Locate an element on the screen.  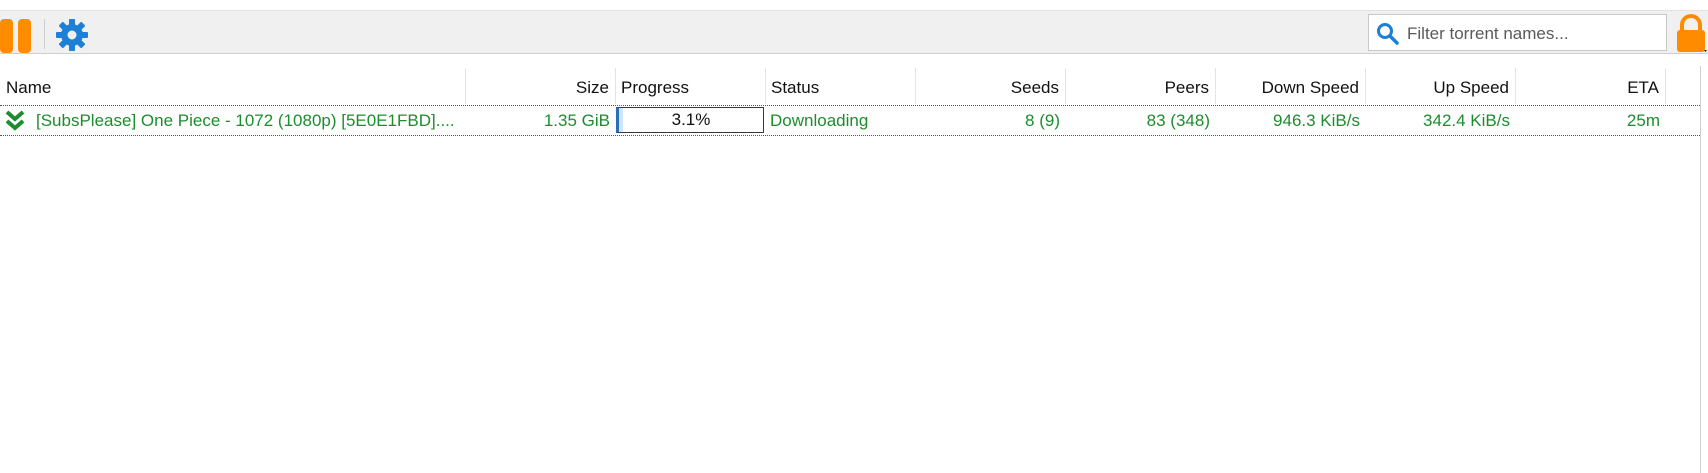
torrent-peers: 83 (348) is located at coordinates (1178, 120).